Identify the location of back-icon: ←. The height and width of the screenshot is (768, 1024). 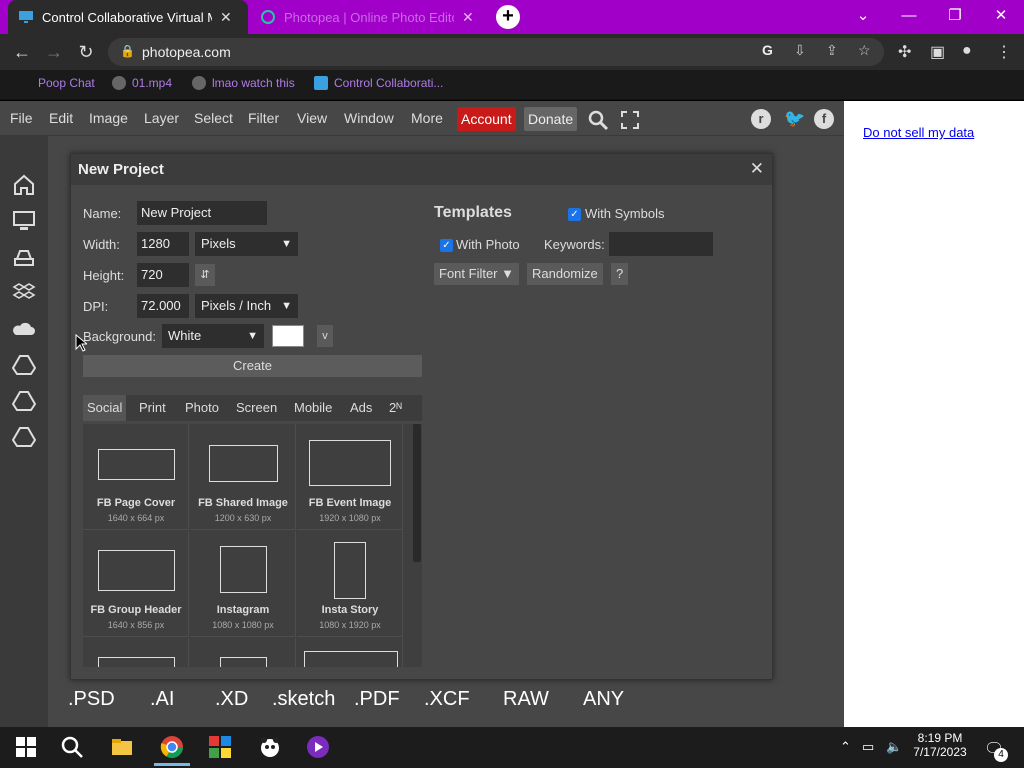
(22, 52).